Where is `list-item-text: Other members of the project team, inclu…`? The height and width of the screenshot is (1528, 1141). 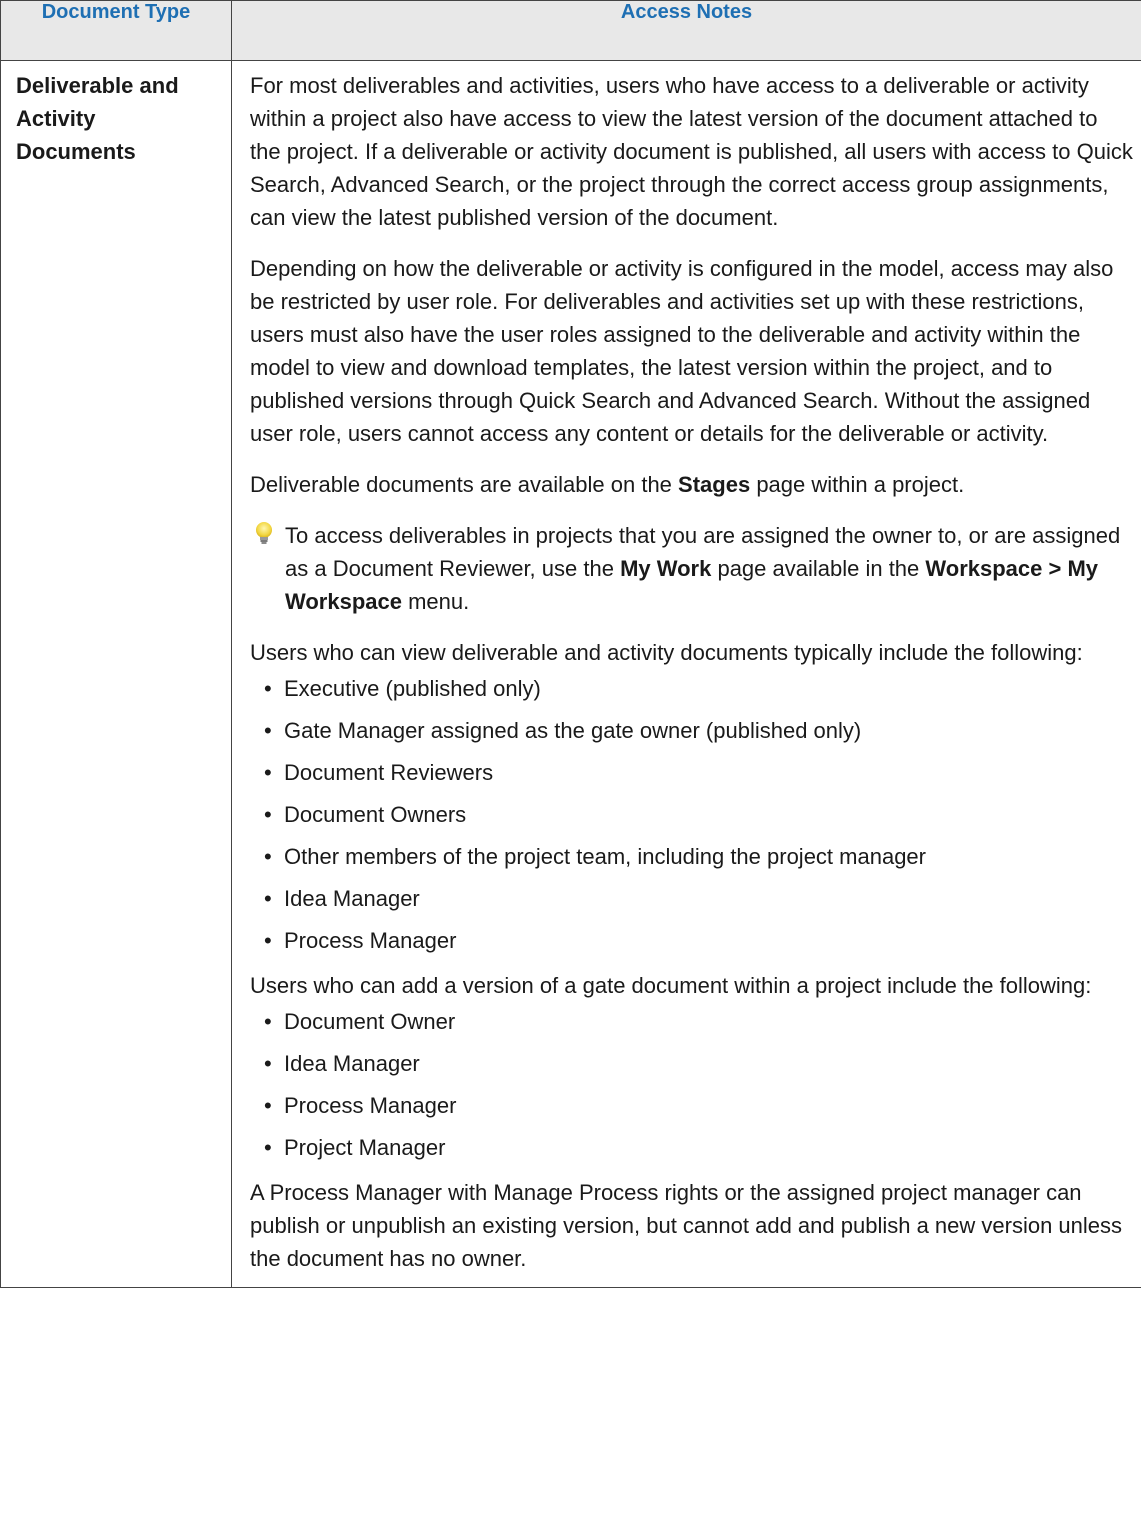
list-item-text: Other members of the project team, inclu… is located at coordinates (605, 856).